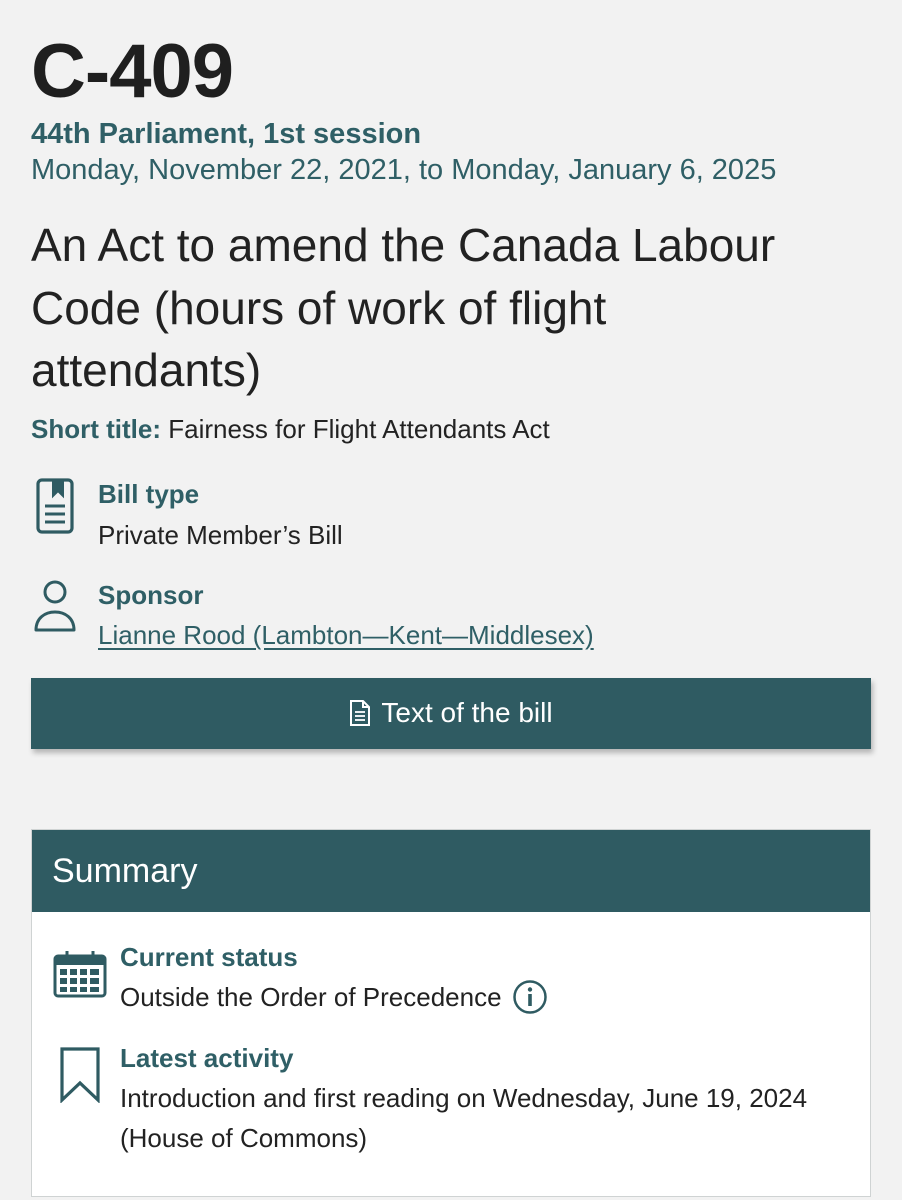 Image resolution: width=902 pixels, height=1200 pixels. I want to click on parliament-session: 44th Parliament, 1st session, so click(226, 134).